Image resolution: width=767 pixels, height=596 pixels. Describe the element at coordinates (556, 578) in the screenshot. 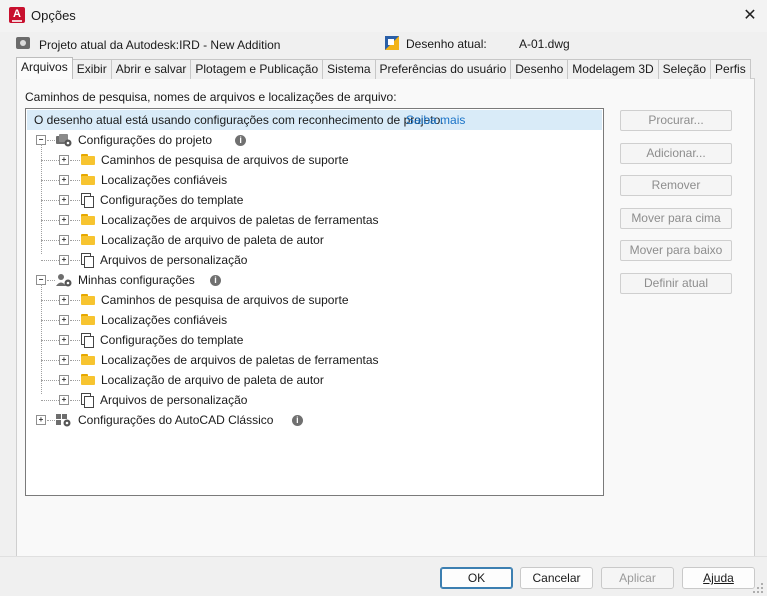

I see `cancel-button: Cancelar` at that location.